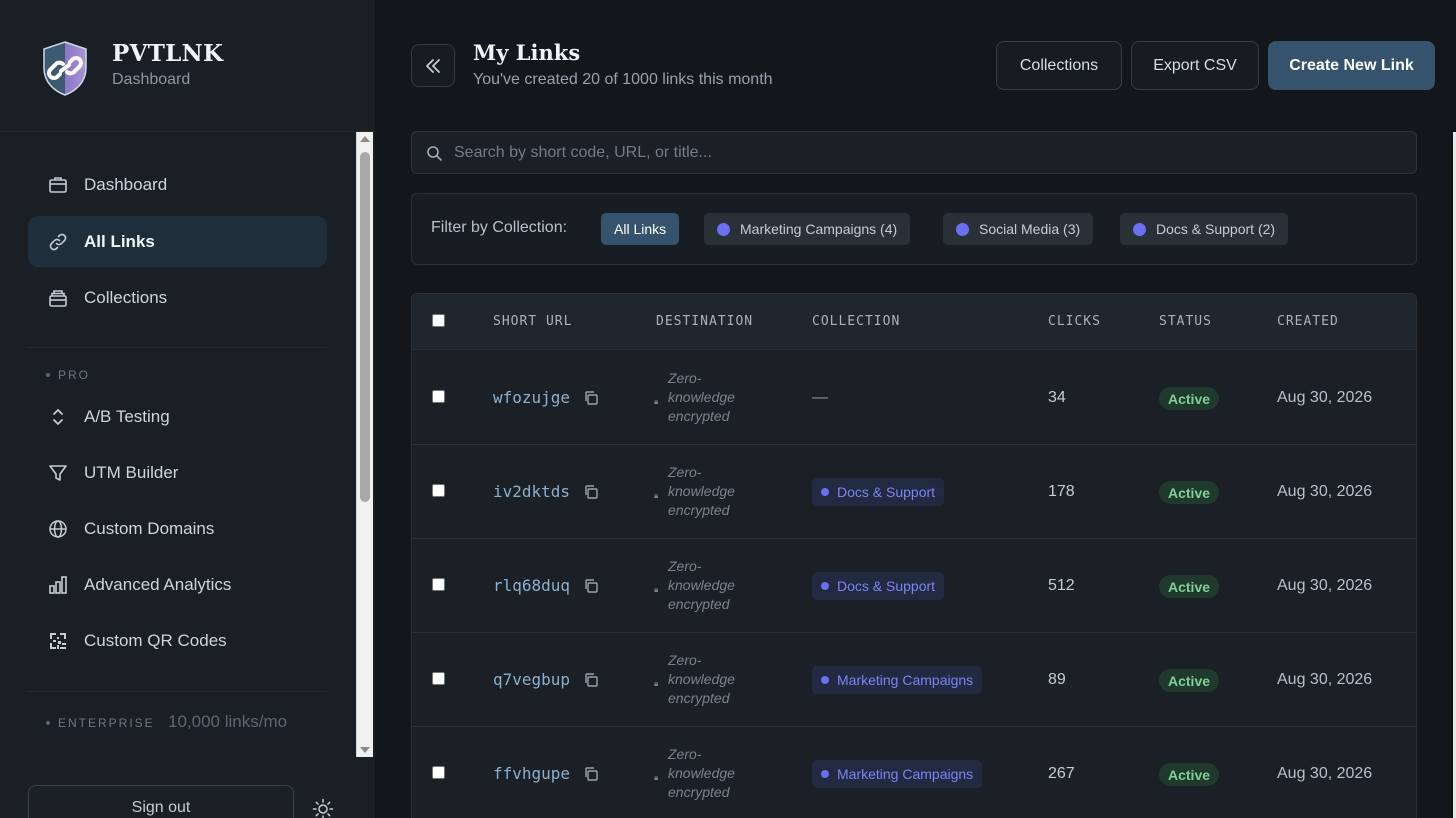 Image resolution: width=1456 pixels, height=818 pixels. I want to click on export-csv-button: Export CSV, so click(1195, 65).